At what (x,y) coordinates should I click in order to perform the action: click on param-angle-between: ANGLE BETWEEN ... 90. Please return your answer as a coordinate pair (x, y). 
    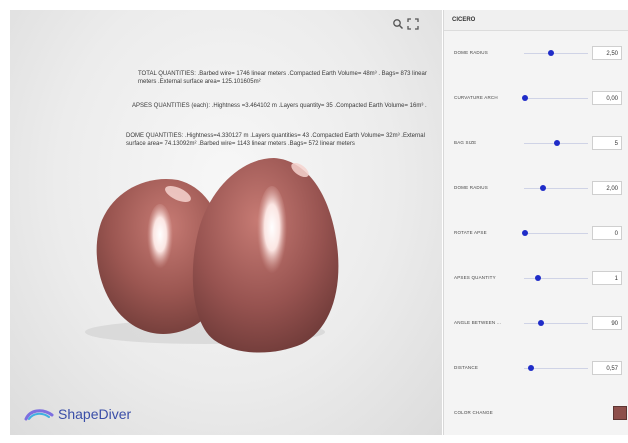
    Looking at the image, I should click on (536, 324).